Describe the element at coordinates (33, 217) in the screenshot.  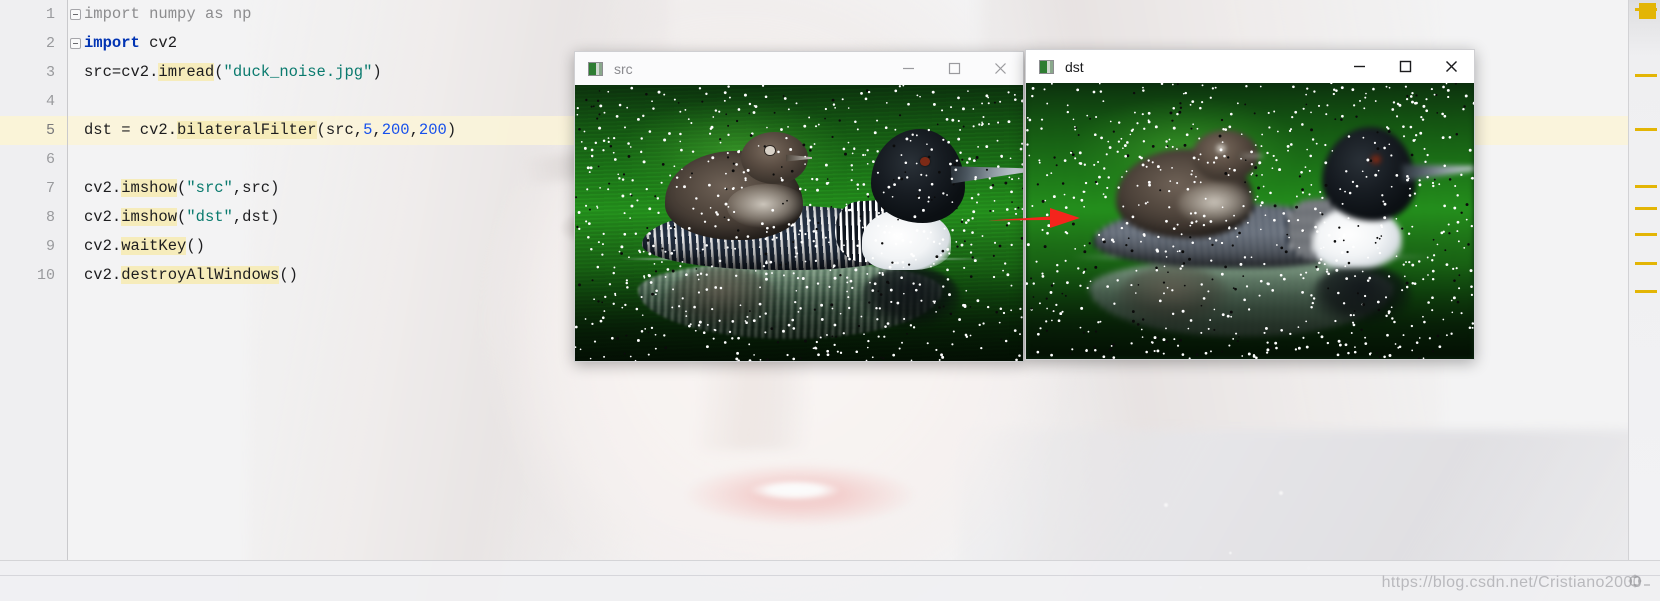
I see `line-number: 8` at that location.